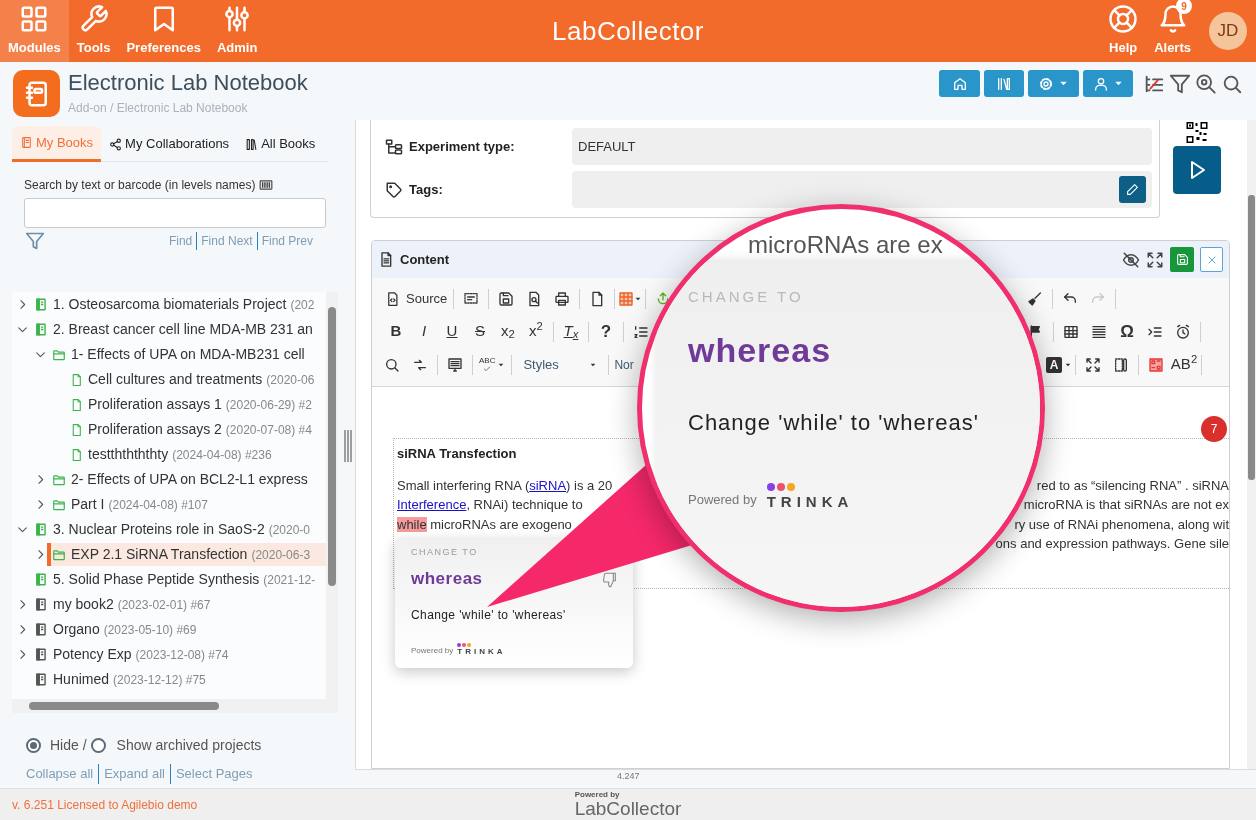  Describe the element at coordinates (536, 331) in the screenshot. I see `superscript-button: x$^{2}$` at that location.